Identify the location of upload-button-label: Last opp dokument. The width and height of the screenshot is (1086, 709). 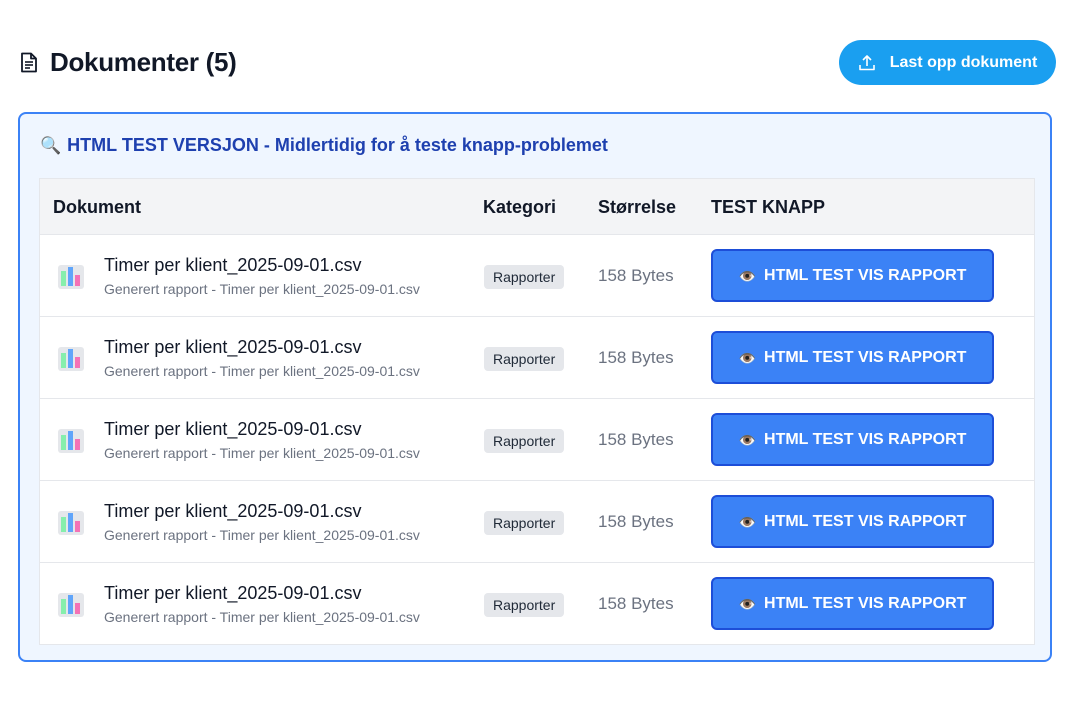
(963, 62).